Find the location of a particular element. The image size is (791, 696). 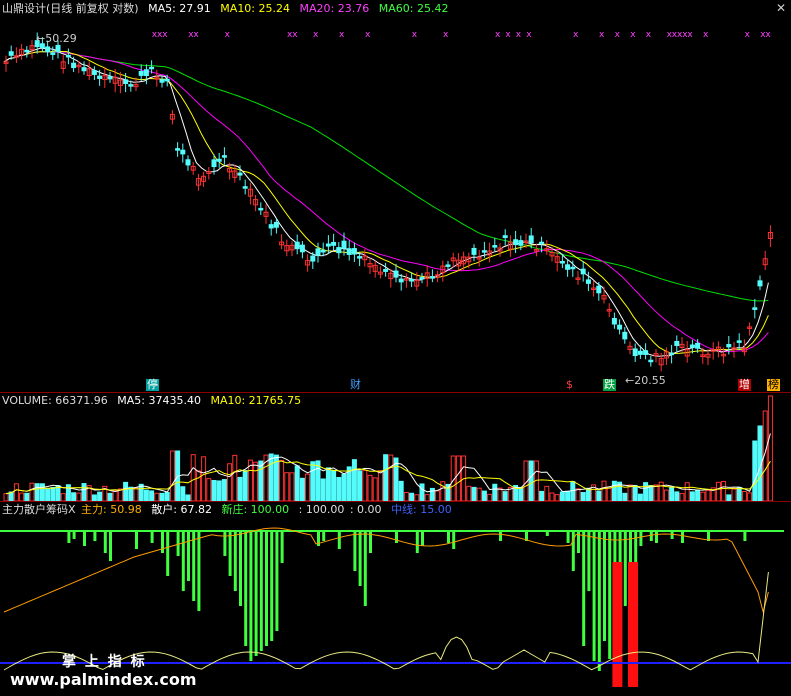

event-tag-finance: 财 is located at coordinates (355, 385).